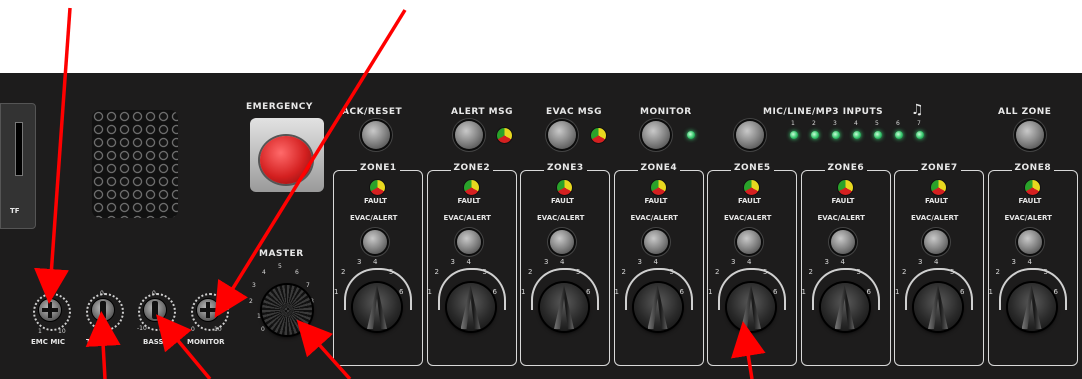 This screenshot has height=379, width=1082. I want to click on evac-msg-label: EVAC MSG, so click(574, 112).